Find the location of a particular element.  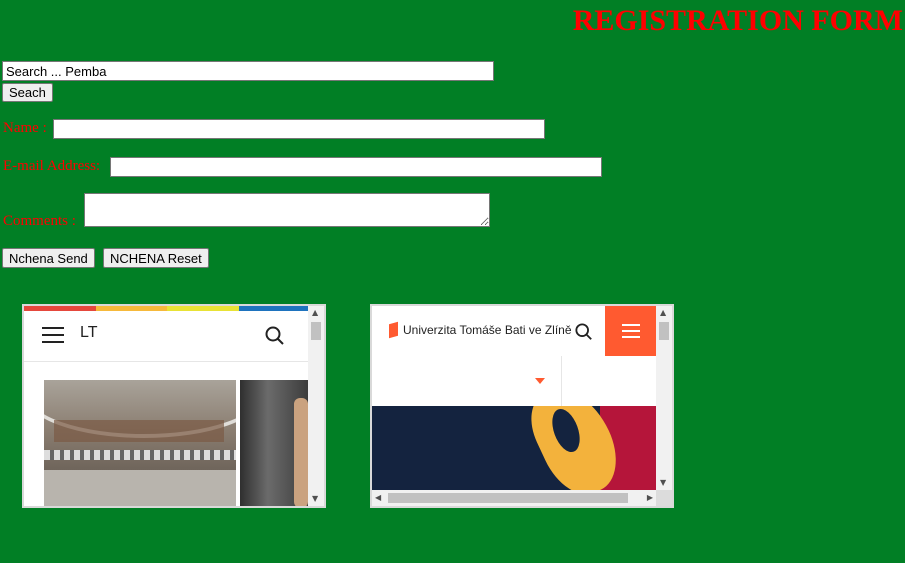

frame-header: Univerzita Tomáše Bati ve Zlíně is located at coordinates (515, 331).